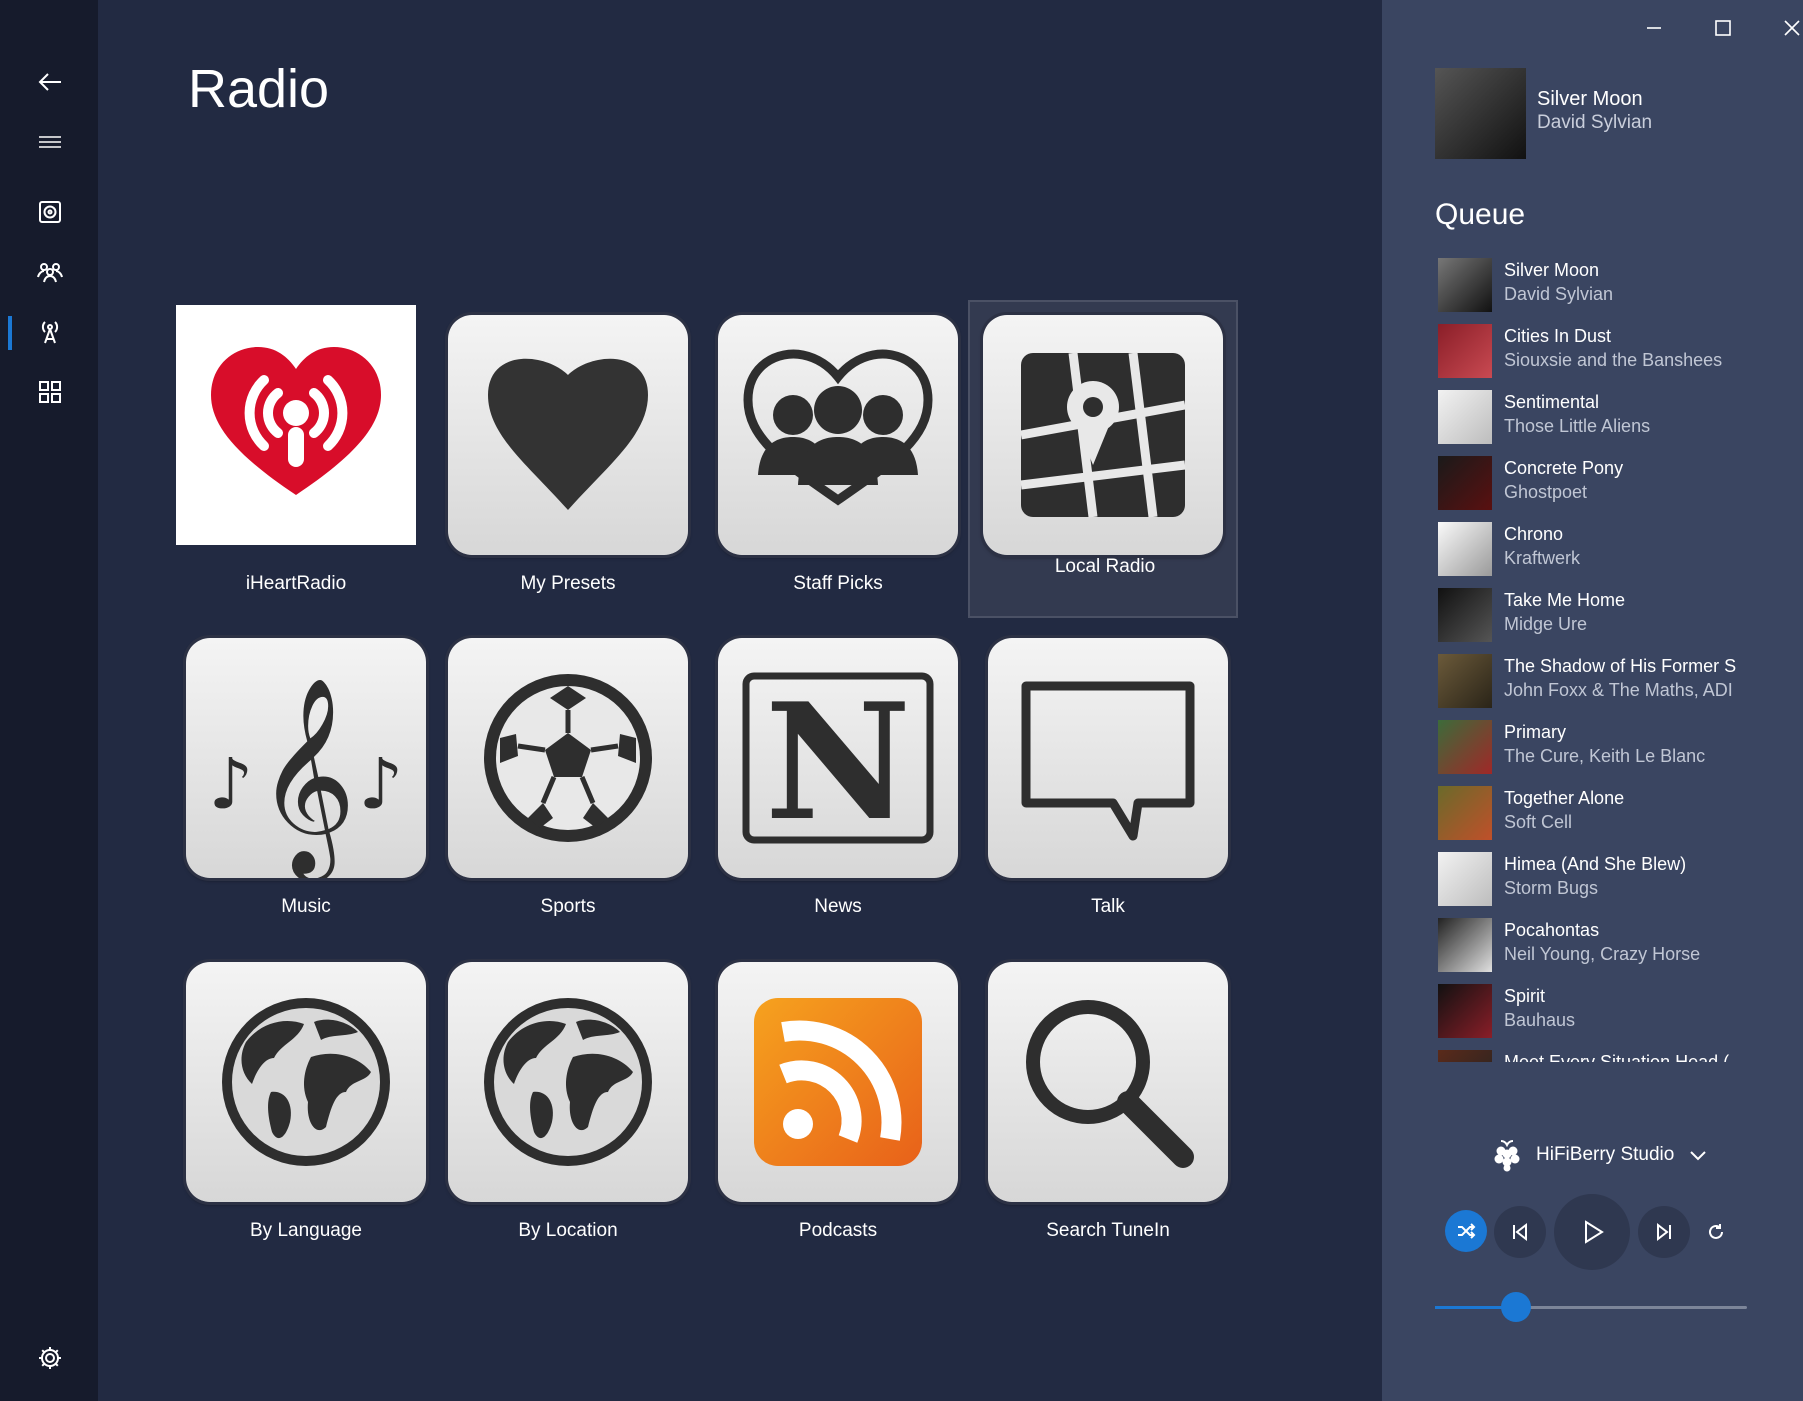 The height and width of the screenshot is (1401, 1803). Describe the element at coordinates (1608, 487) in the screenshot. I see `list-item: Concrete Pony Ghostpoet` at that location.